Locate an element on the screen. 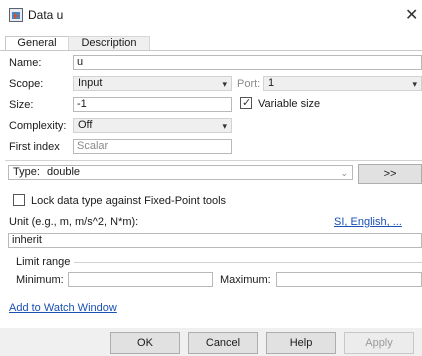 The height and width of the screenshot is (356, 422). first-index-field: Scalar is located at coordinates (152, 146).